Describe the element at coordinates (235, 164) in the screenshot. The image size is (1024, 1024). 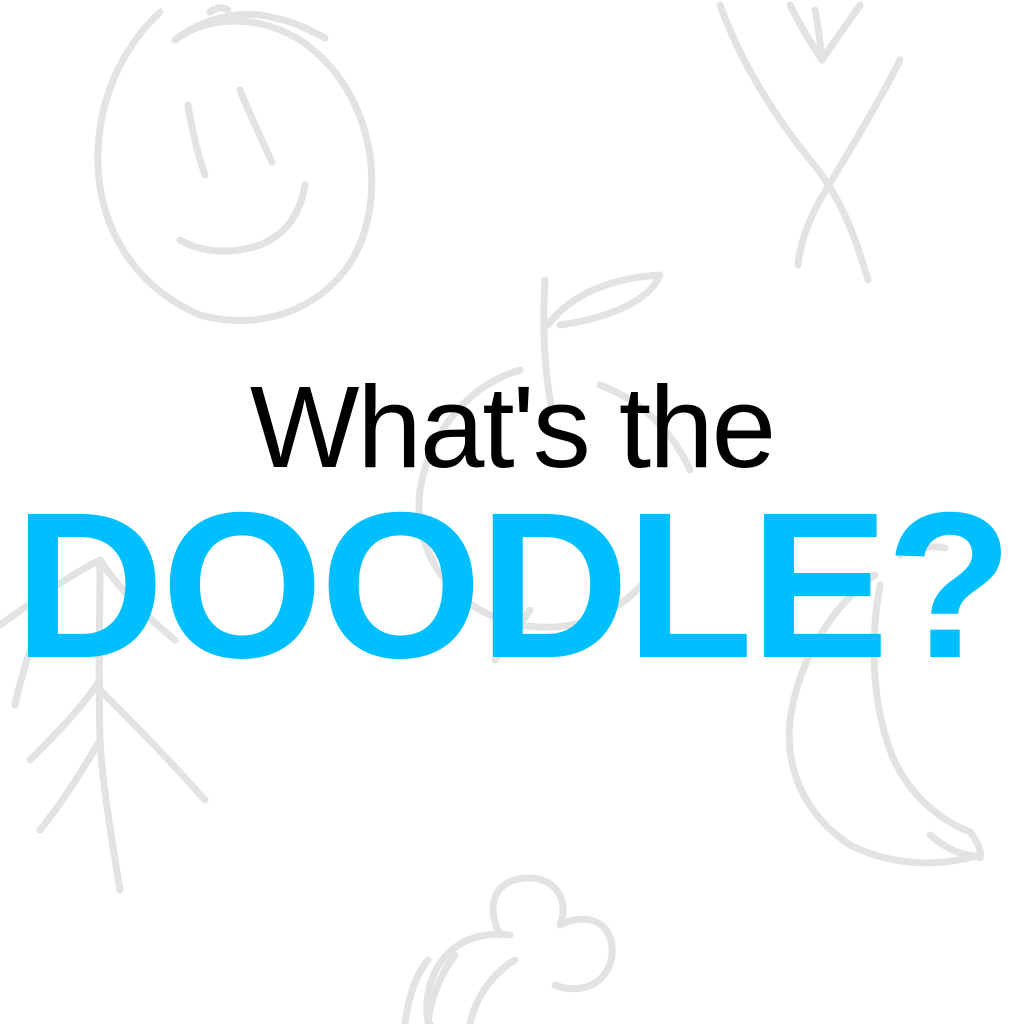
I see `smiley-face-icon` at that location.